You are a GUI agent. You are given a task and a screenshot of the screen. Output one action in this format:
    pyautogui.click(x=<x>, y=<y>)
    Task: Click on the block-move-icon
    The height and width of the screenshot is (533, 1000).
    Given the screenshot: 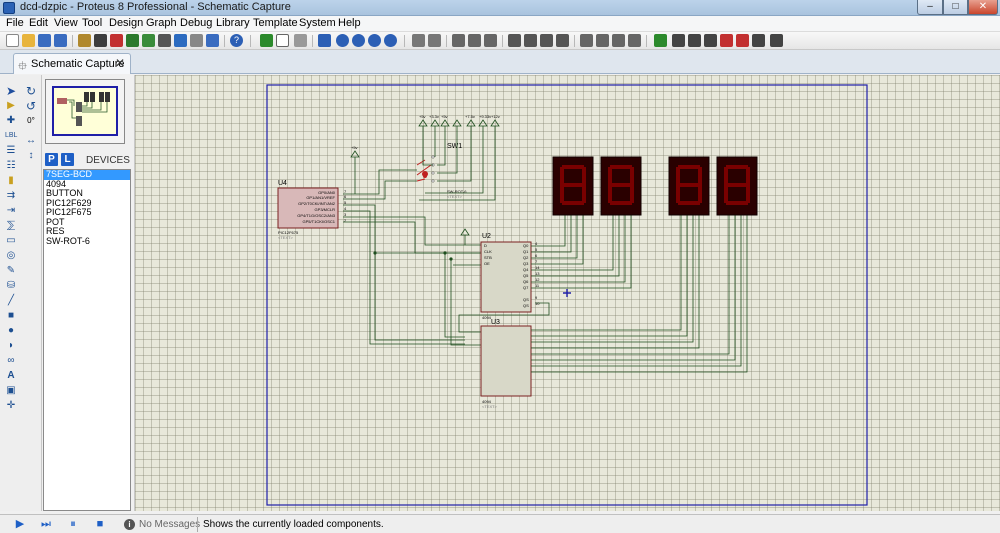 What is the action you would take?
    pyautogui.click(x=530, y=40)
    